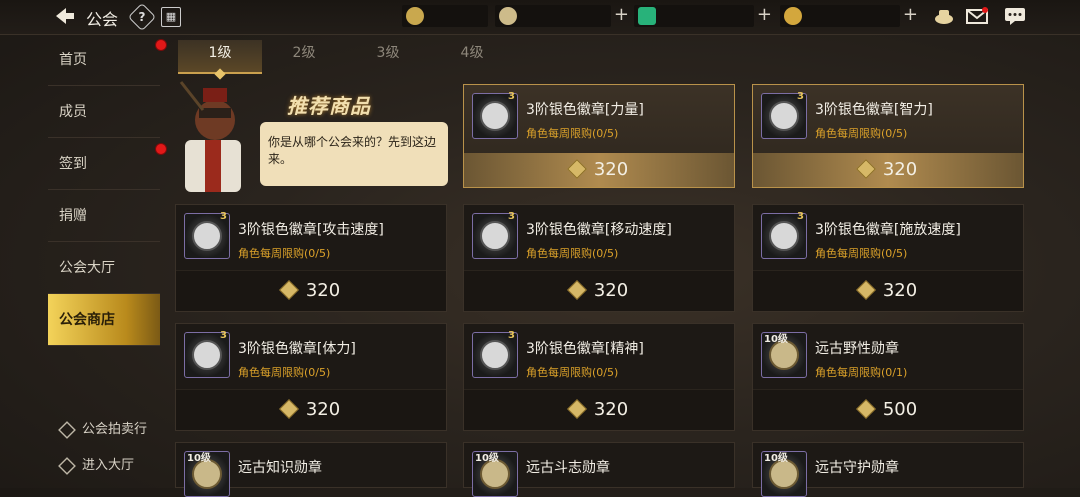 Image resolution: width=1080 pixels, height=497 pixels. I want to click on shop-item-card: 3 3阶银色徽章[智力] 角色每周限购(0/5) 320, so click(888, 136).